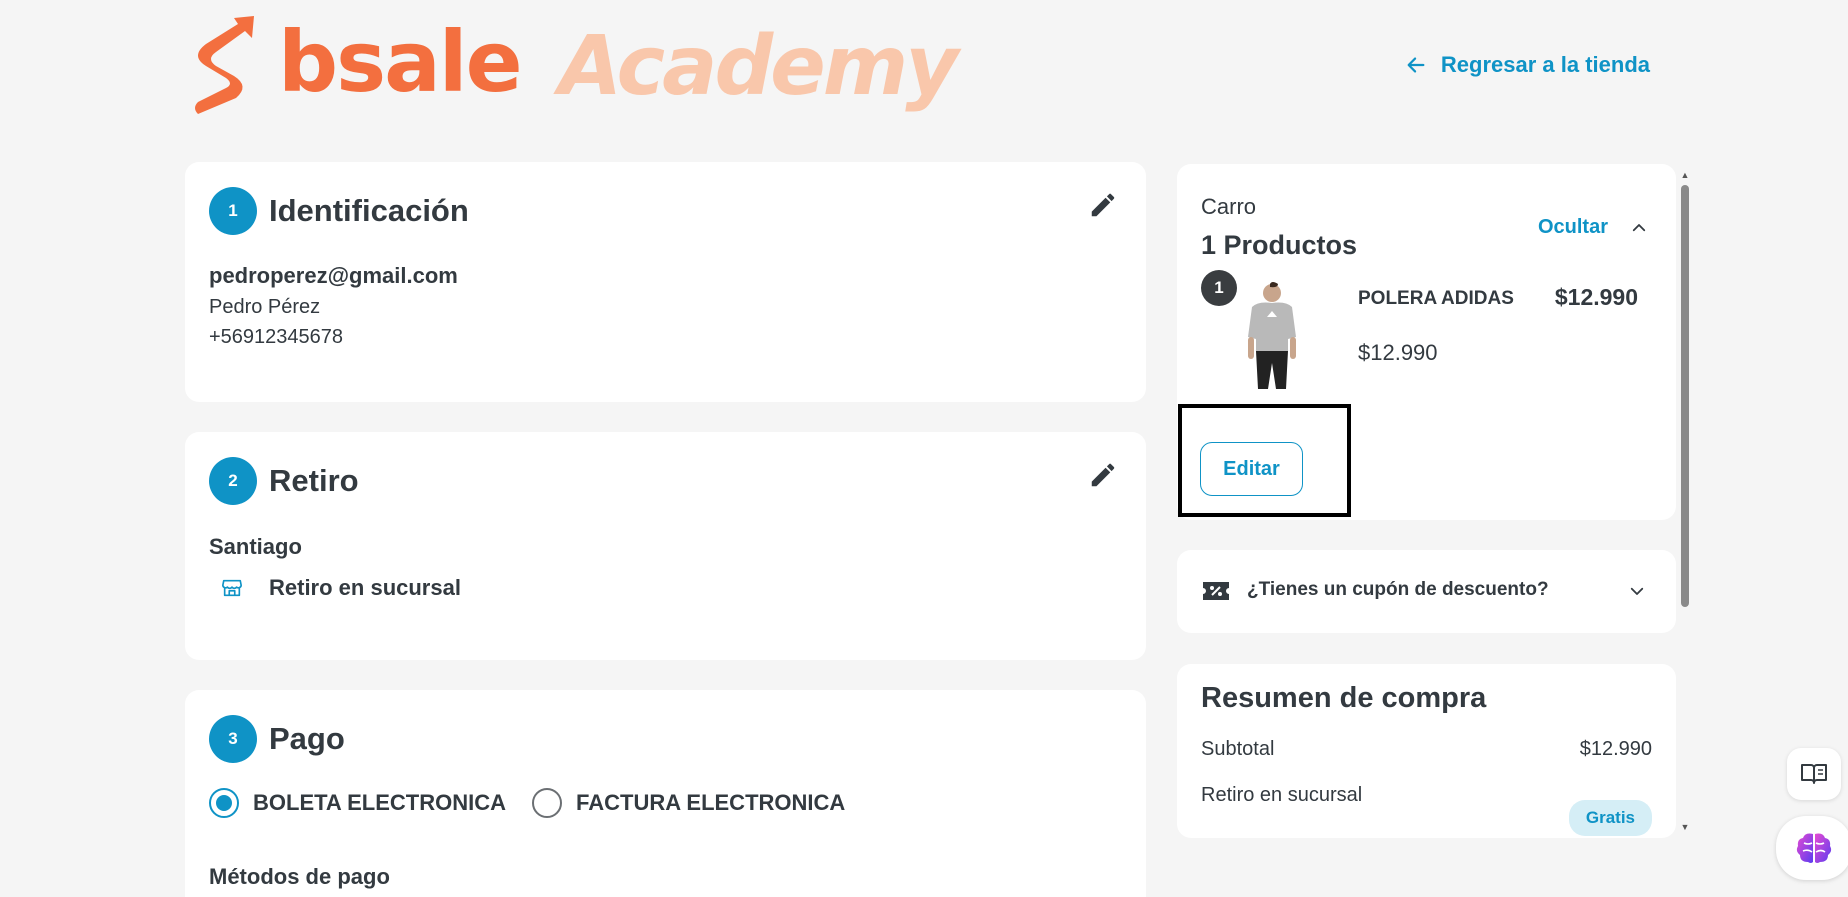 This screenshot has height=897, width=1848. I want to click on subtotal-value: $12.990, so click(1615, 749).